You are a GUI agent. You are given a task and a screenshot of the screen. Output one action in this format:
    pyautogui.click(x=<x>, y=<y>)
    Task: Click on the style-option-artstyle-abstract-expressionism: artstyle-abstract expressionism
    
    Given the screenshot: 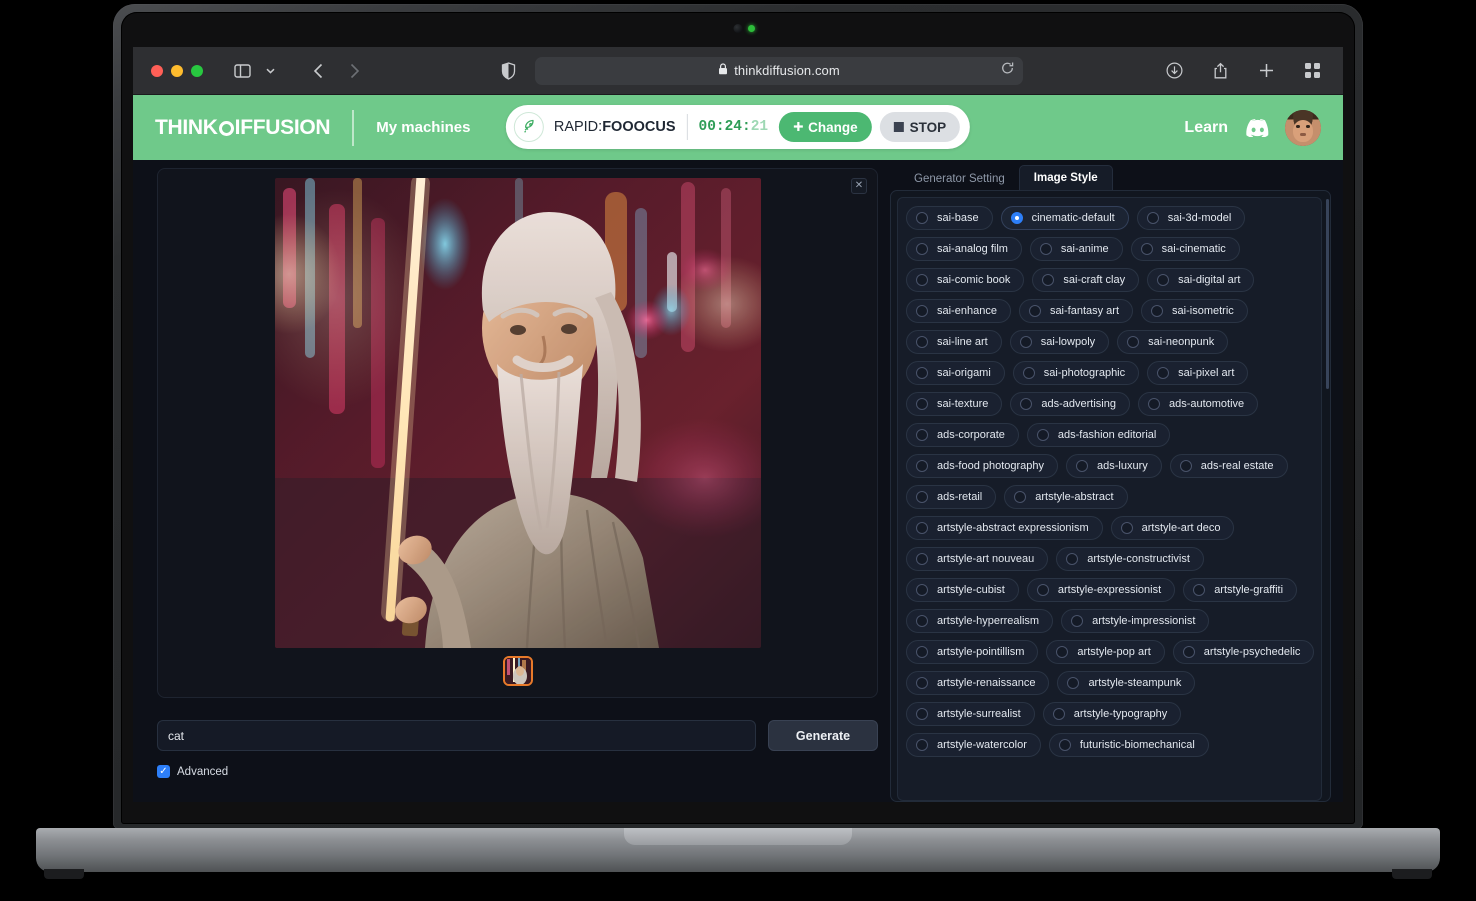 What is the action you would take?
    pyautogui.click(x=1004, y=528)
    